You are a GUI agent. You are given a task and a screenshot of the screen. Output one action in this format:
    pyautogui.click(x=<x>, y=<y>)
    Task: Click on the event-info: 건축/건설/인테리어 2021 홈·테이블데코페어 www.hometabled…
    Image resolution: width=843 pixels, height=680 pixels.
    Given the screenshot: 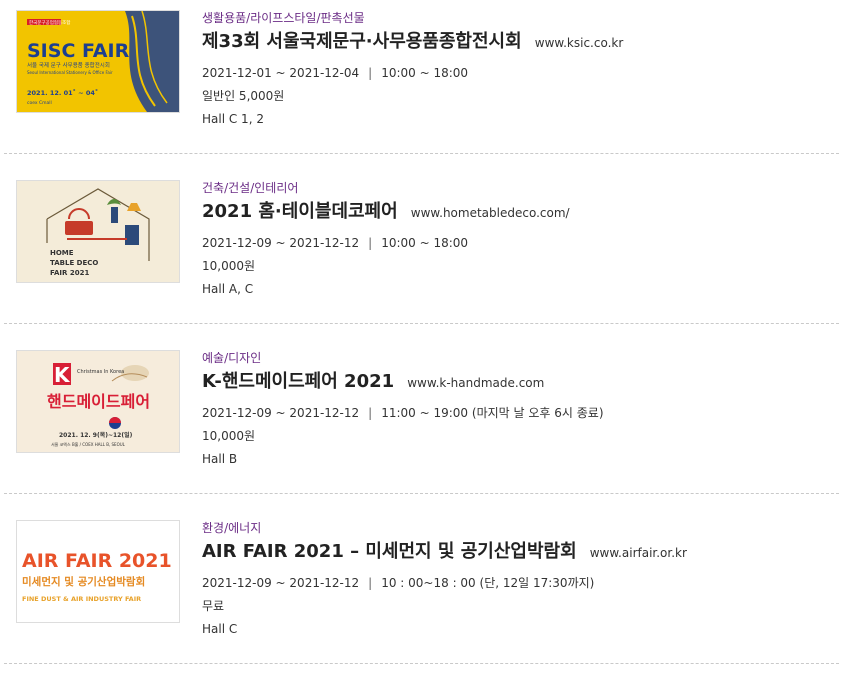 What is the action you would take?
    pyautogui.click(x=386, y=238)
    